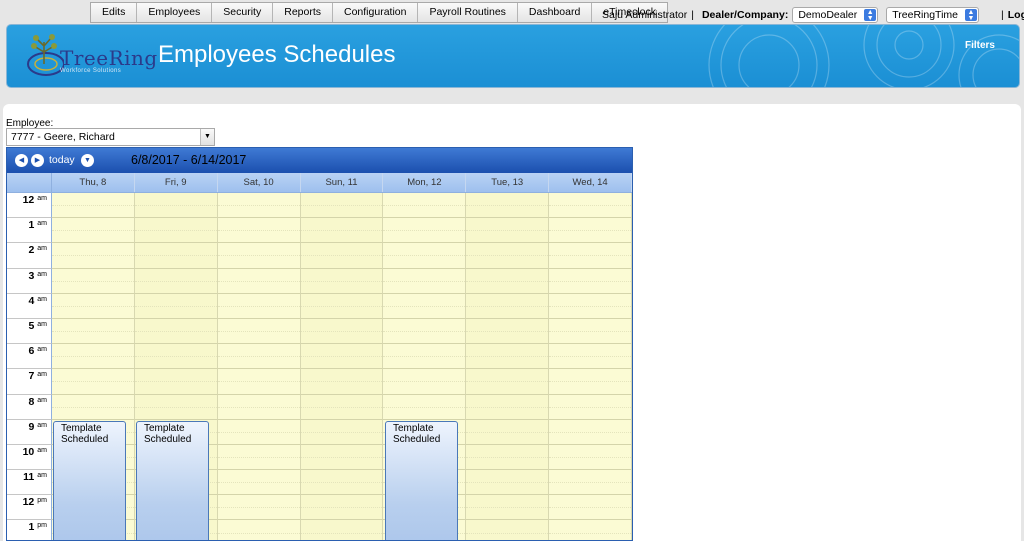  Describe the element at coordinates (87, 160) in the screenshot. I see `view-dropdown-button: ▼` at that location.